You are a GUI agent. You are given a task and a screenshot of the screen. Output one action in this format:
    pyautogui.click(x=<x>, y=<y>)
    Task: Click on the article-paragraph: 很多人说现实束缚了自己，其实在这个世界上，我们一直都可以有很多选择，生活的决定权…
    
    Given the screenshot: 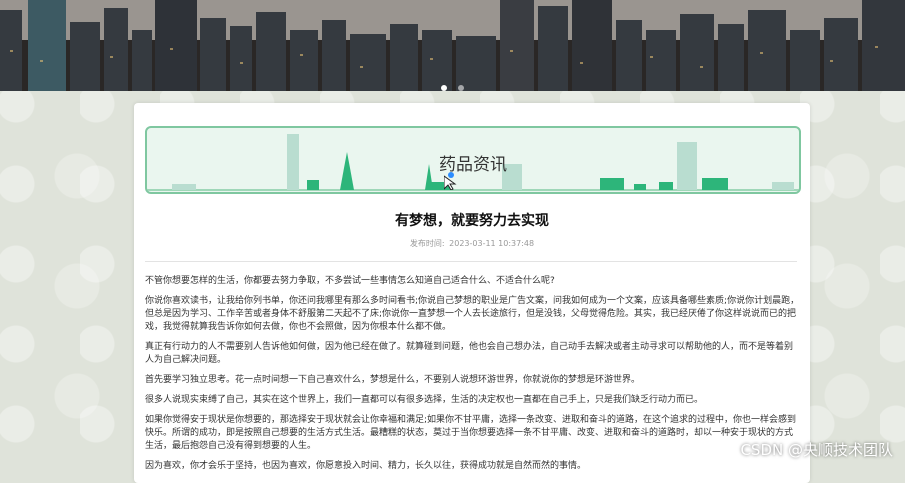 What is the action you would take?
    pyautogui.click(x=424, y=400)
    